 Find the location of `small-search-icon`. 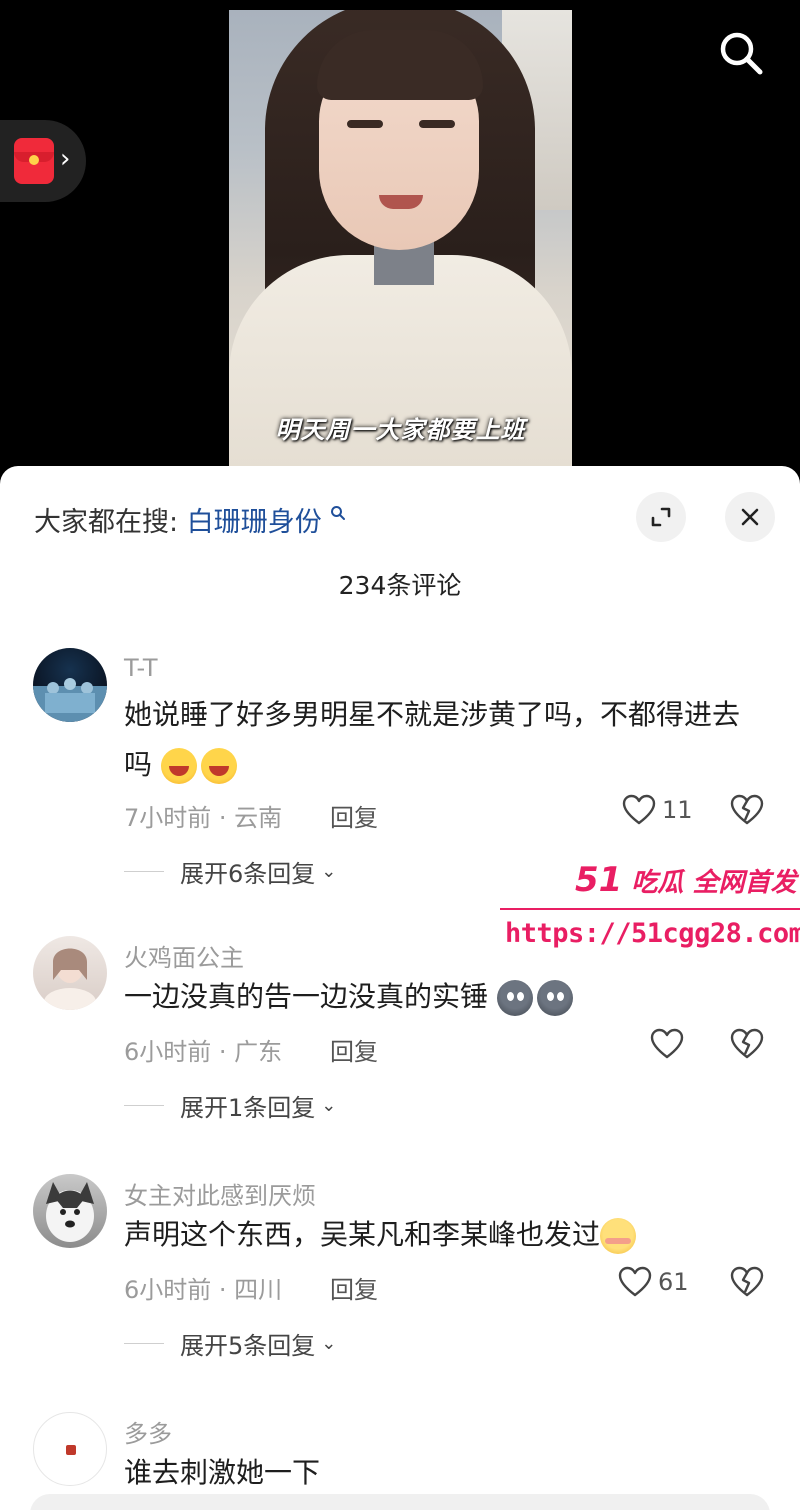

small-search-icon is located at coordinates (338, 515).